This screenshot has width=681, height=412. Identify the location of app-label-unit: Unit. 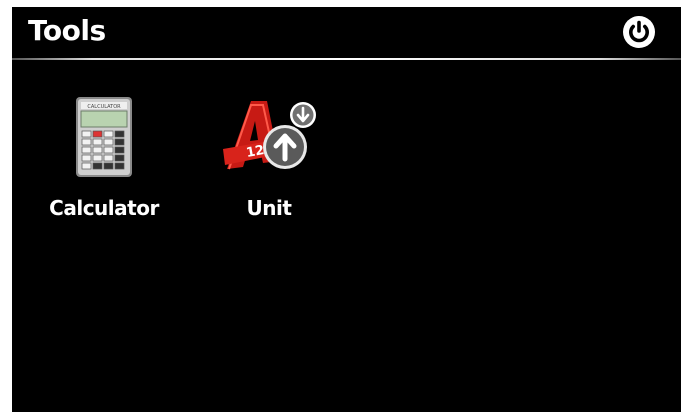
(269, 208).